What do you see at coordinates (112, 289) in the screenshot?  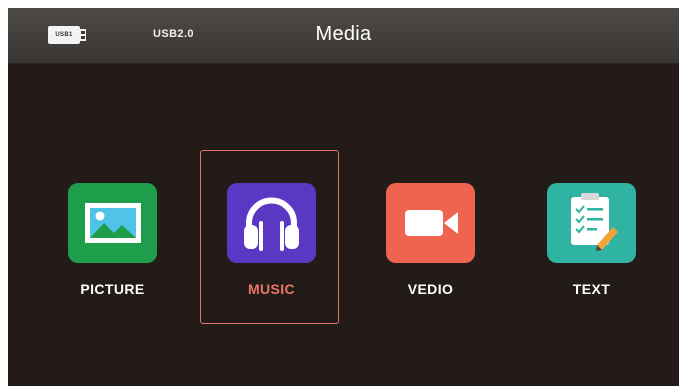 I see `tile-picture-label: PICTURE` at bounding box center [112, 289].